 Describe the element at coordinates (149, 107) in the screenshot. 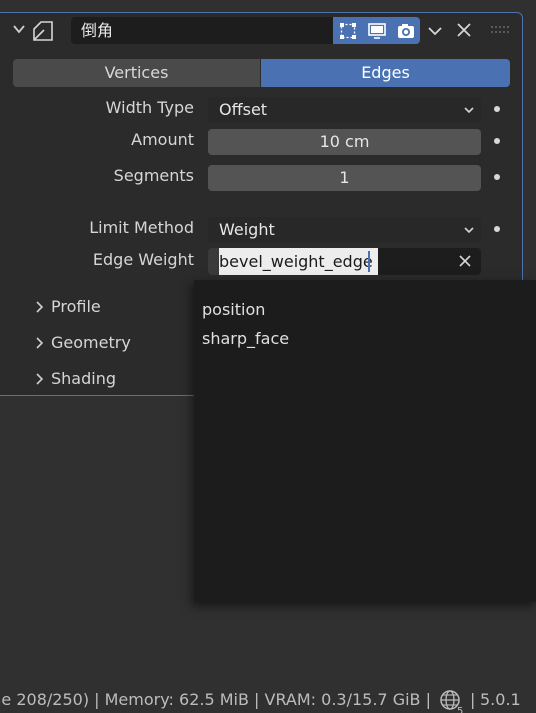

I see `width-type-label: Width Type` at that location.